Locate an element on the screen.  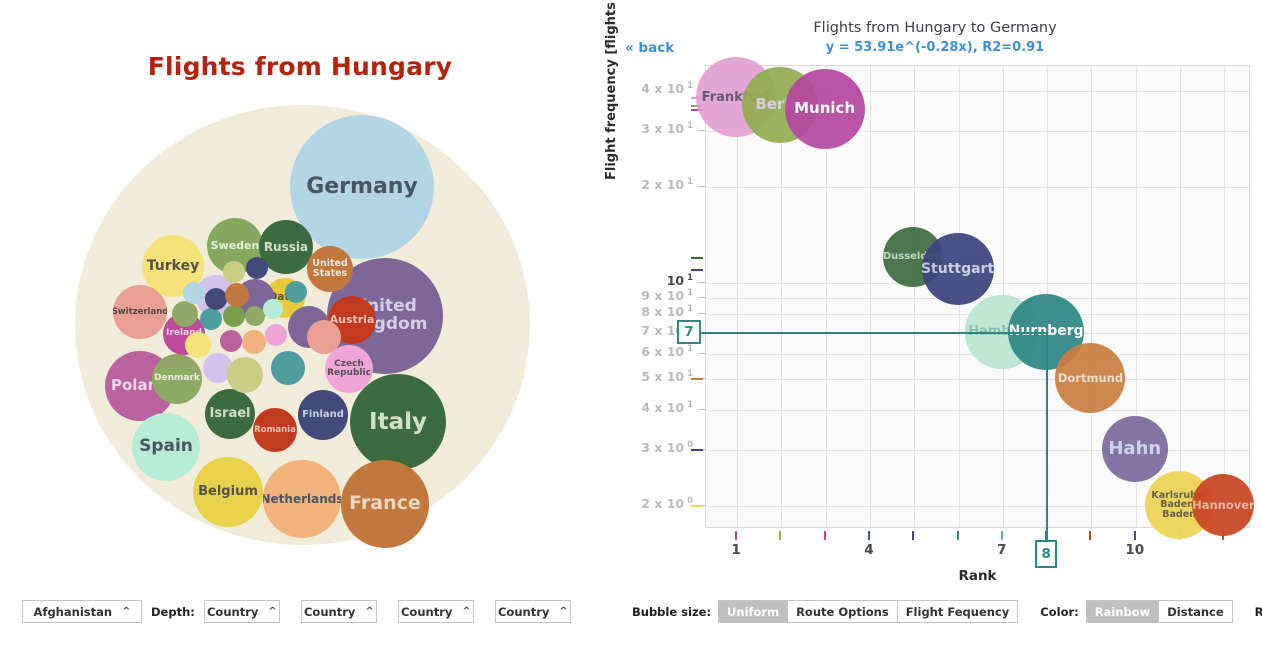
depth-select-1: Country ^ is located at coordinates (241, 611).